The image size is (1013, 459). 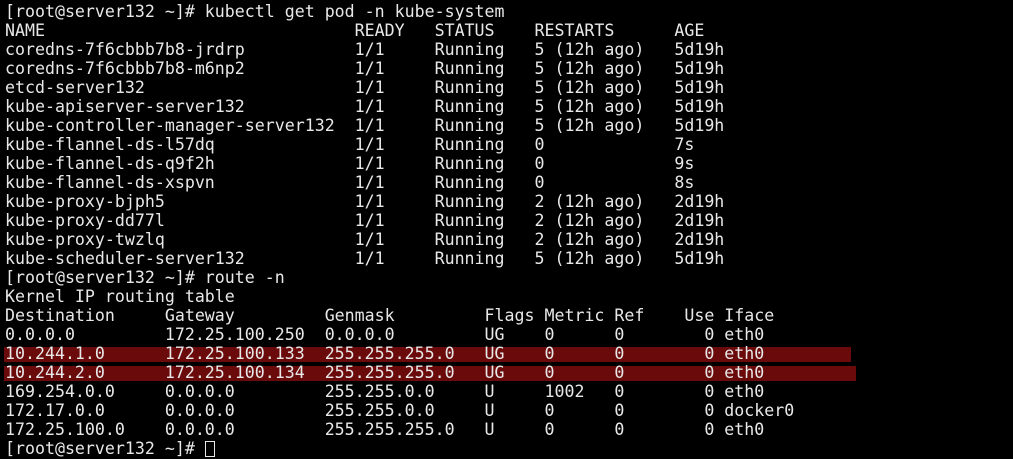 I want to click on prompt-line: [root@server132 ~]#, so click(x=110, y=448).